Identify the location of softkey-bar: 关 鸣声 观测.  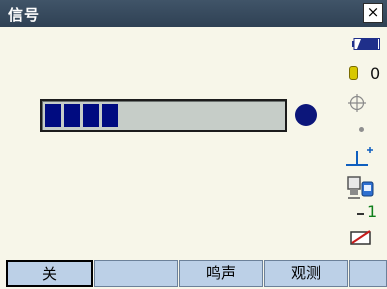
(196, 273).